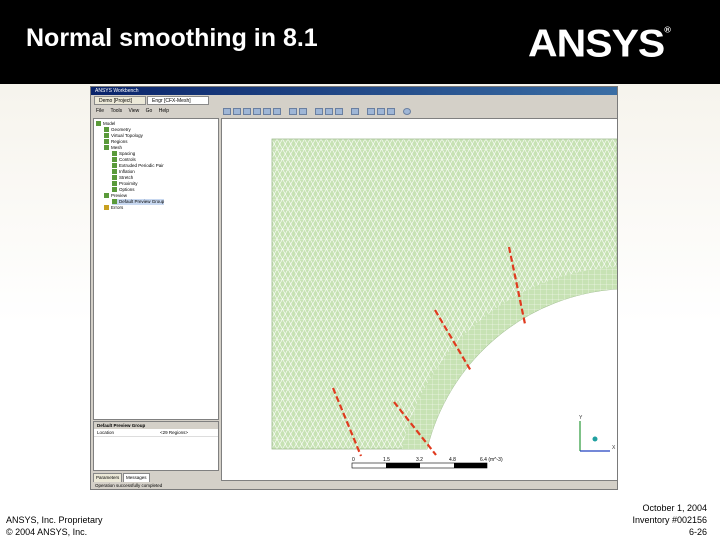  I want to click on details-label: Location, so click(106, 432).